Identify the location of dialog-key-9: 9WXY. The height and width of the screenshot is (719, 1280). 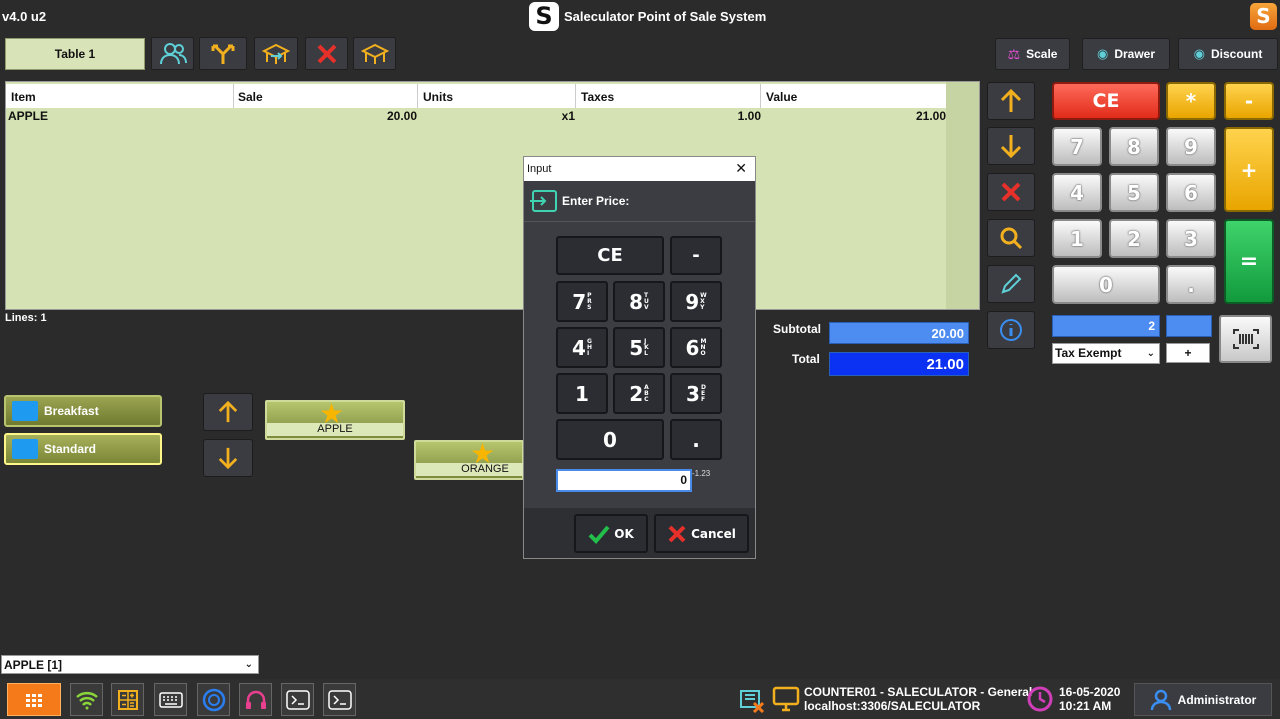
(696, 301).